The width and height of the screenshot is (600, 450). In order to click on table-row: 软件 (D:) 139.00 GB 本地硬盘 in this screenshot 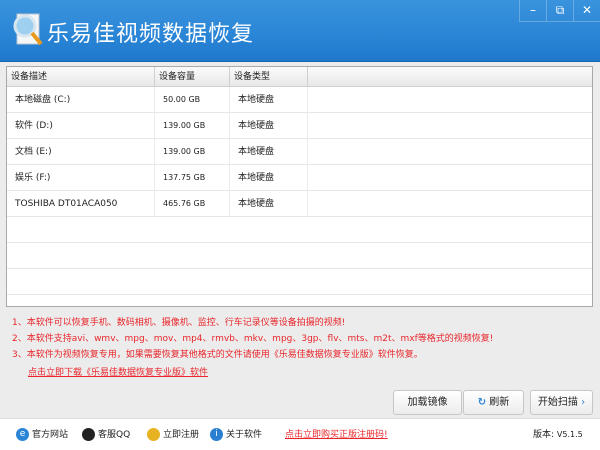, I will do `click(299, 126)`.